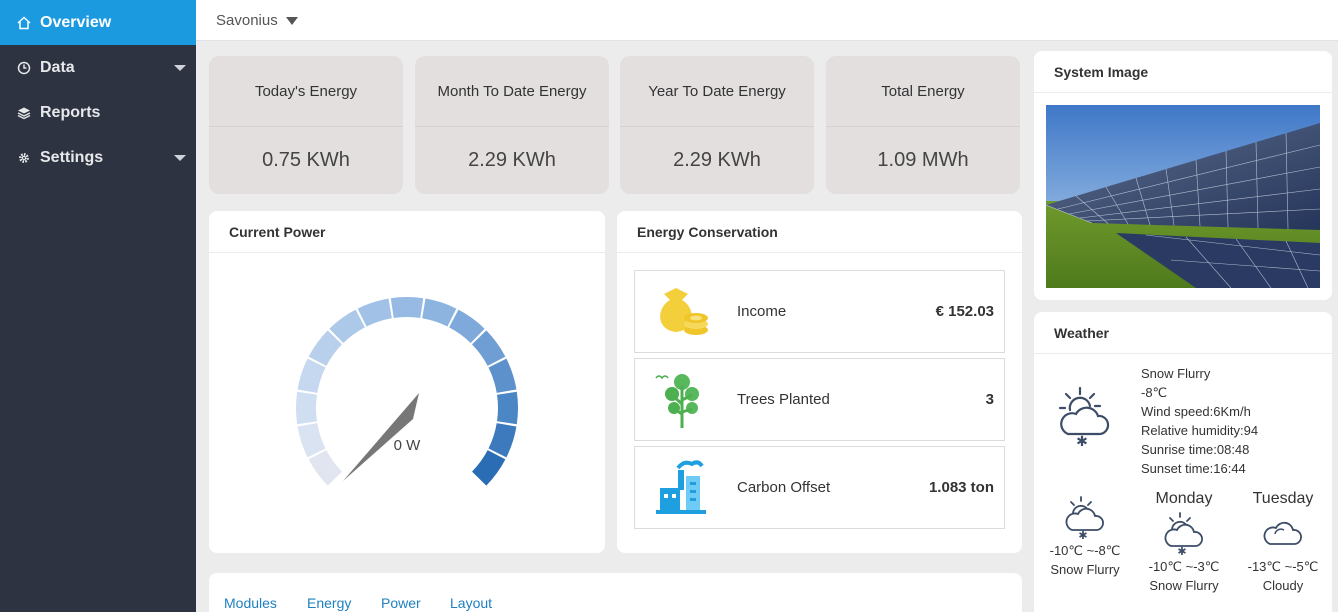 The height and width of the screenshot is (612, 1338). What do you see at coordinates (1283, 498) in the screenshot?
I see `forecast-day: Tuesday` at bounding box center [1283, 498].